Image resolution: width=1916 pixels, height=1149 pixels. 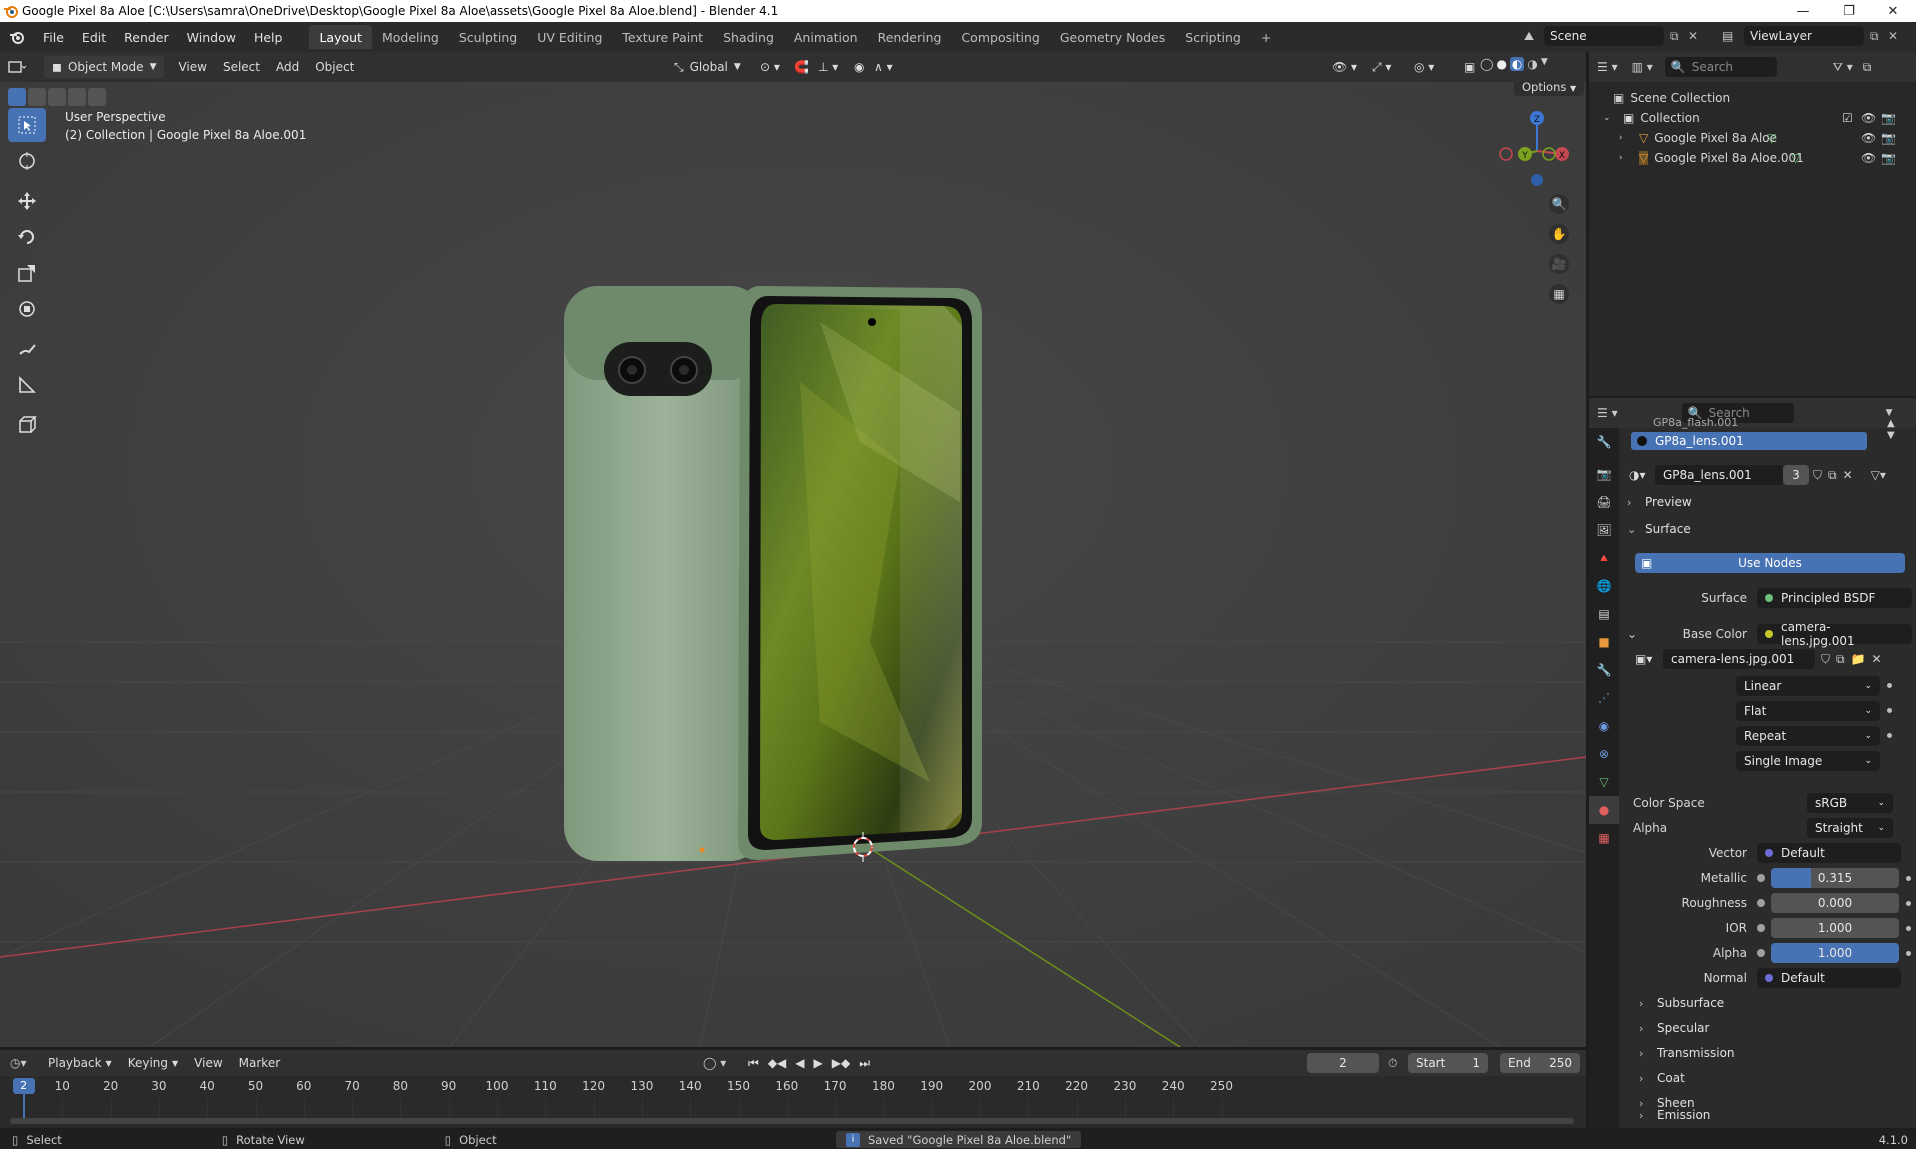 What do you see at coordinates (27, 161) in the screenshot?
I see `cursor-tool` at bounding box center [27, 161].